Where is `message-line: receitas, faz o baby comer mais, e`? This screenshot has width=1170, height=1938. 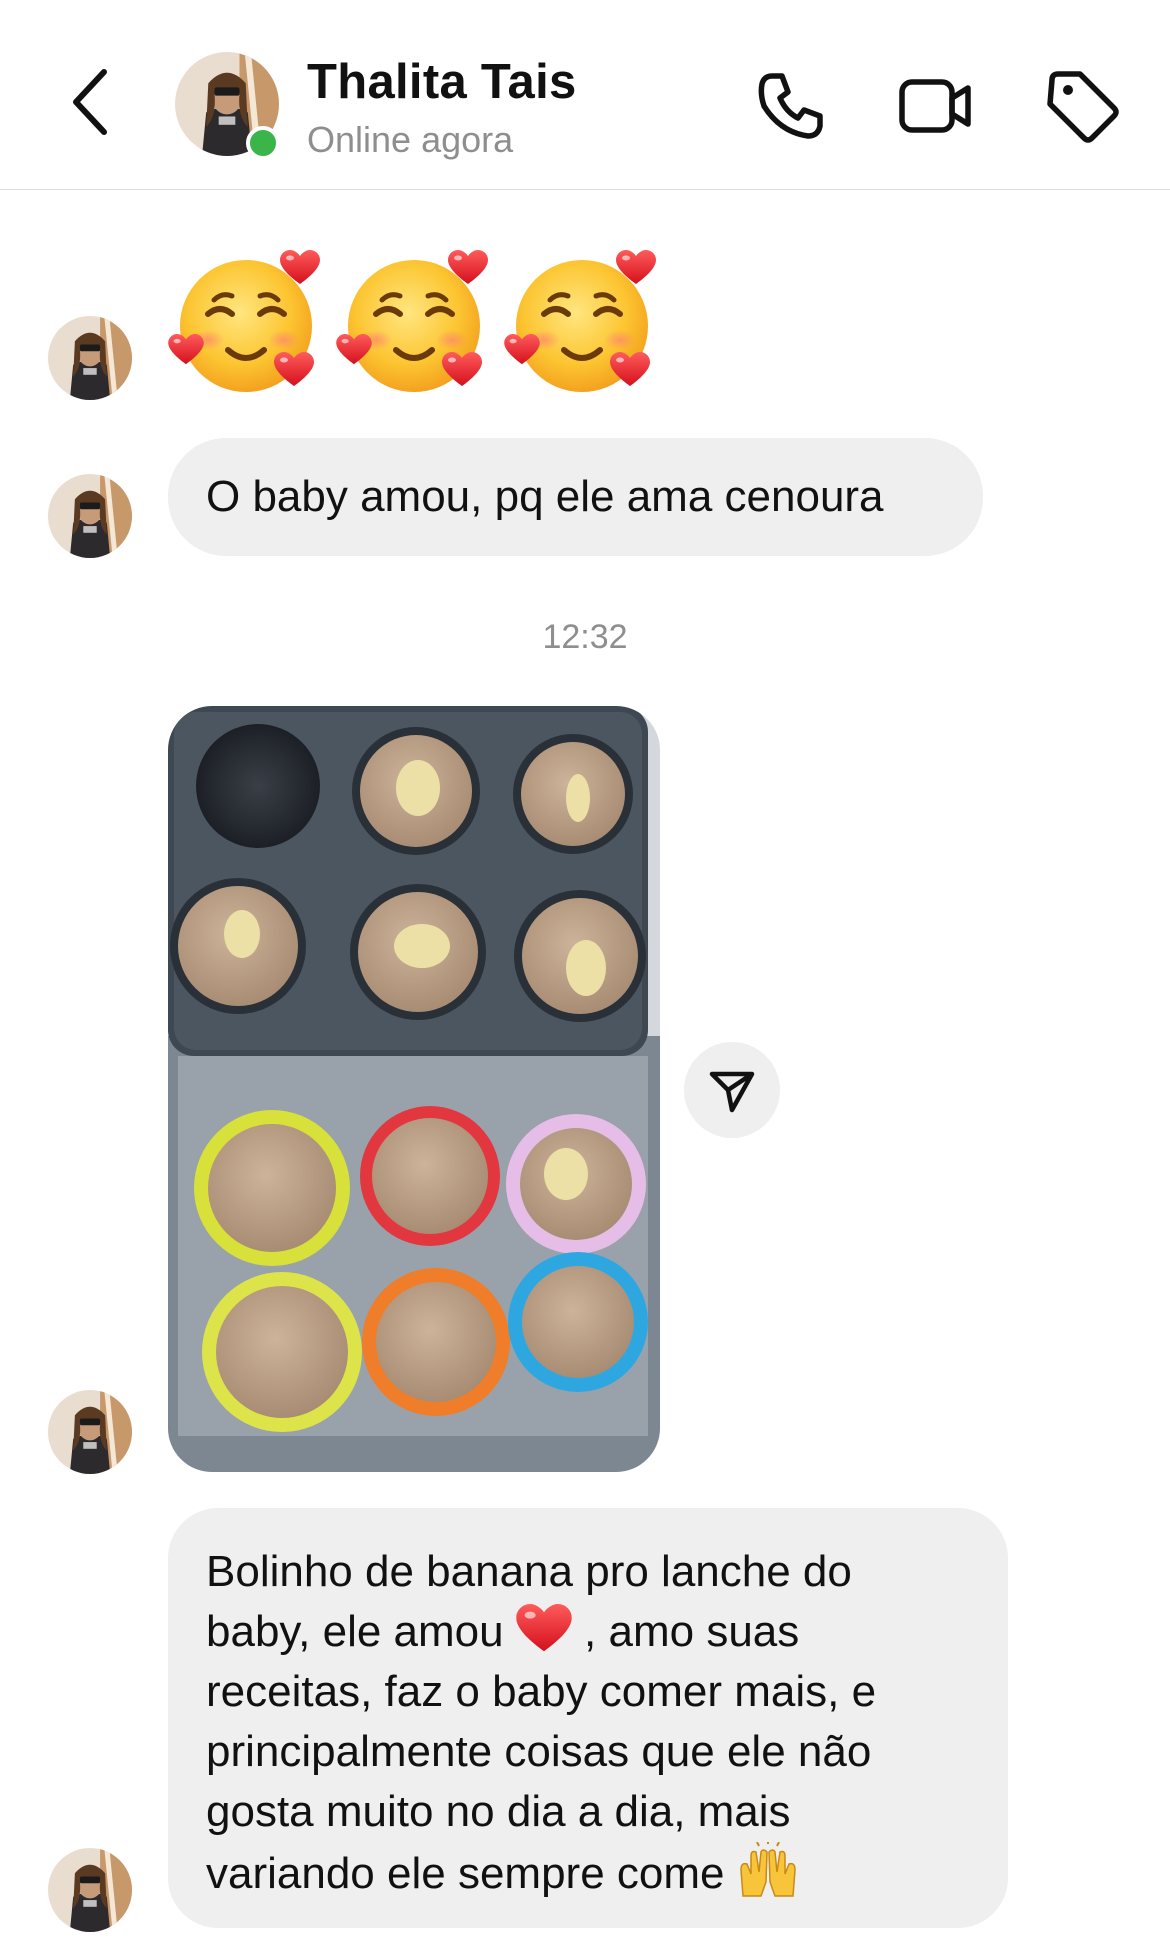 message-line: receitas, faz o baby comer mais, e is located at coordinates (541, 1691).